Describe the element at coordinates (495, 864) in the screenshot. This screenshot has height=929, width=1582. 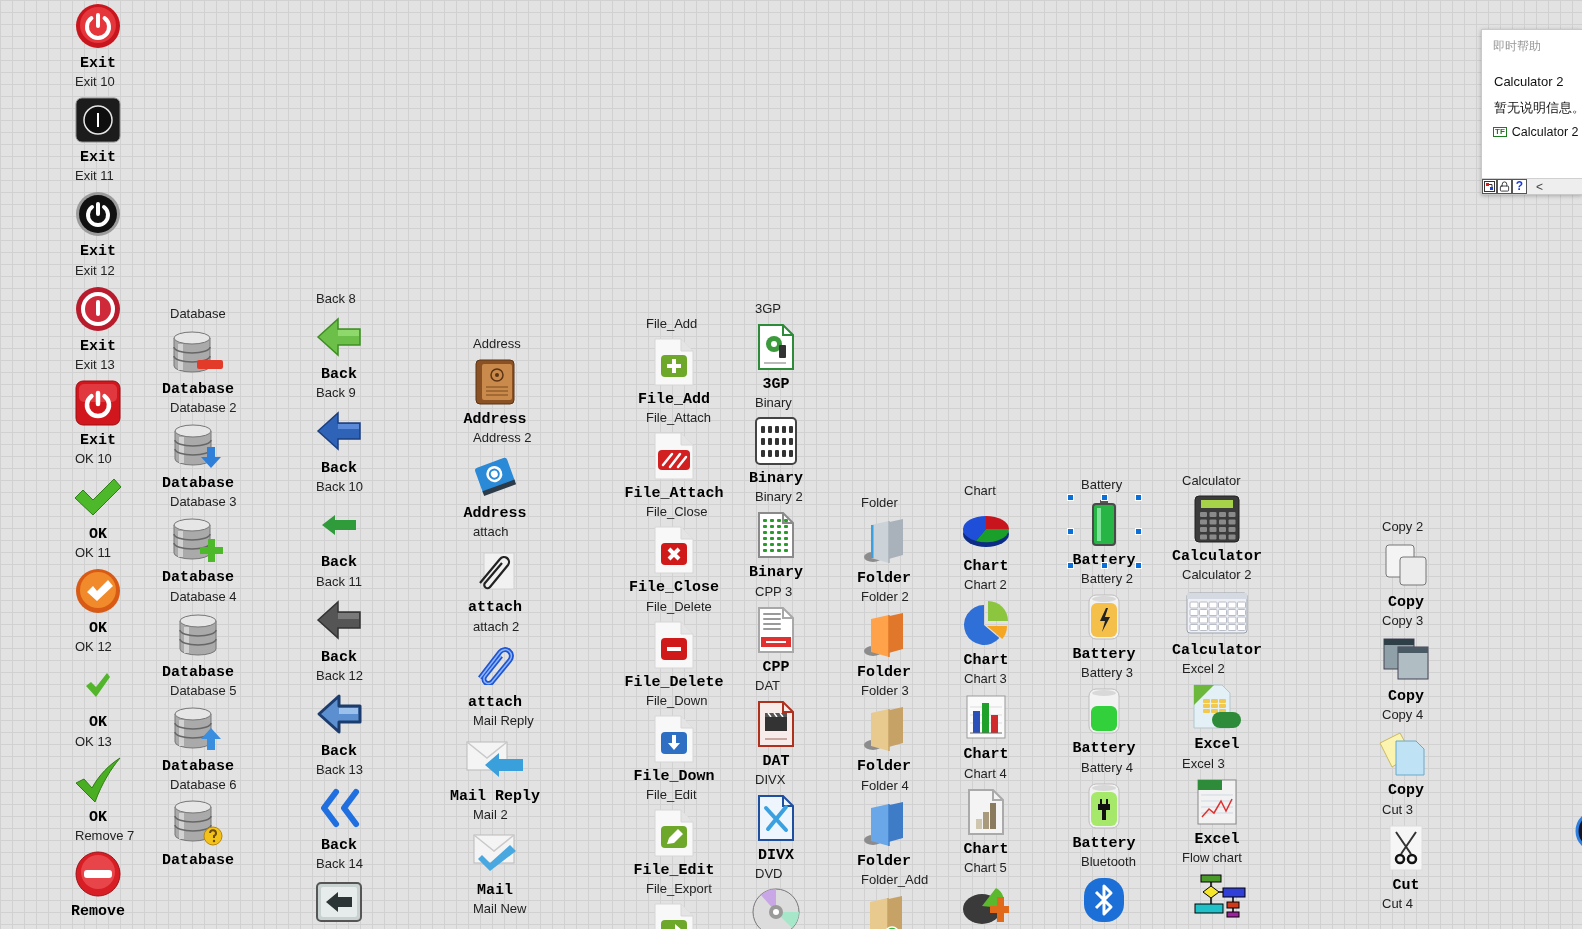
I see `icon-button: Mail` at that location.